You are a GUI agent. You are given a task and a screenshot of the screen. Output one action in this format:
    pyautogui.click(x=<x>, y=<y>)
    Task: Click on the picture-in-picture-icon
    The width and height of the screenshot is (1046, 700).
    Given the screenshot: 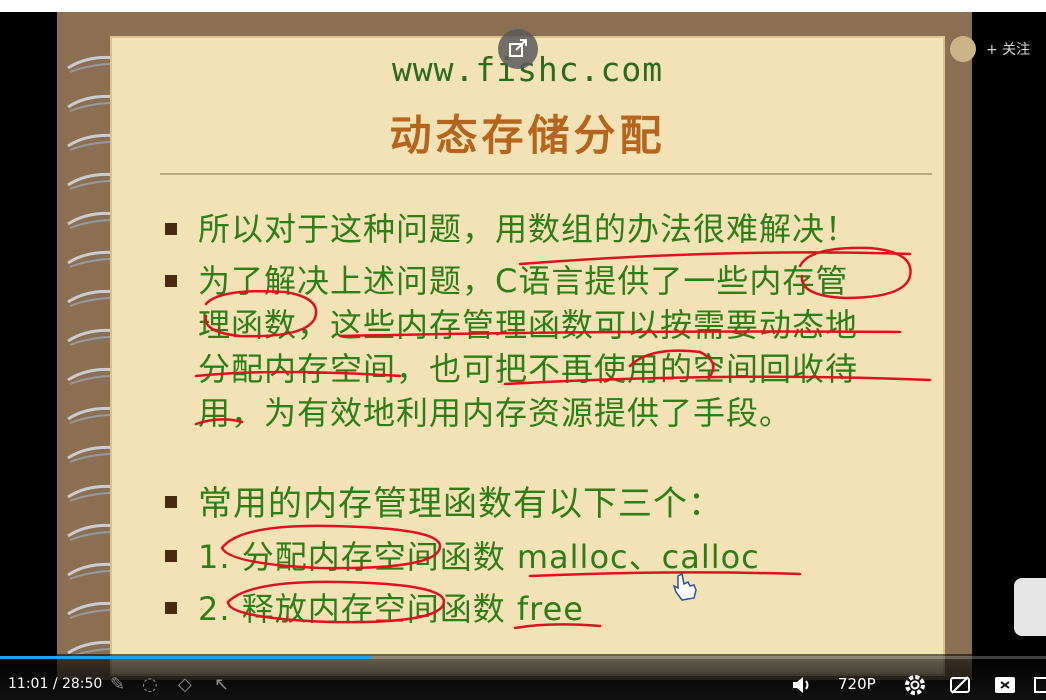 What is the action you would take?
    pyautogui.click(x=1005, y=685)
    